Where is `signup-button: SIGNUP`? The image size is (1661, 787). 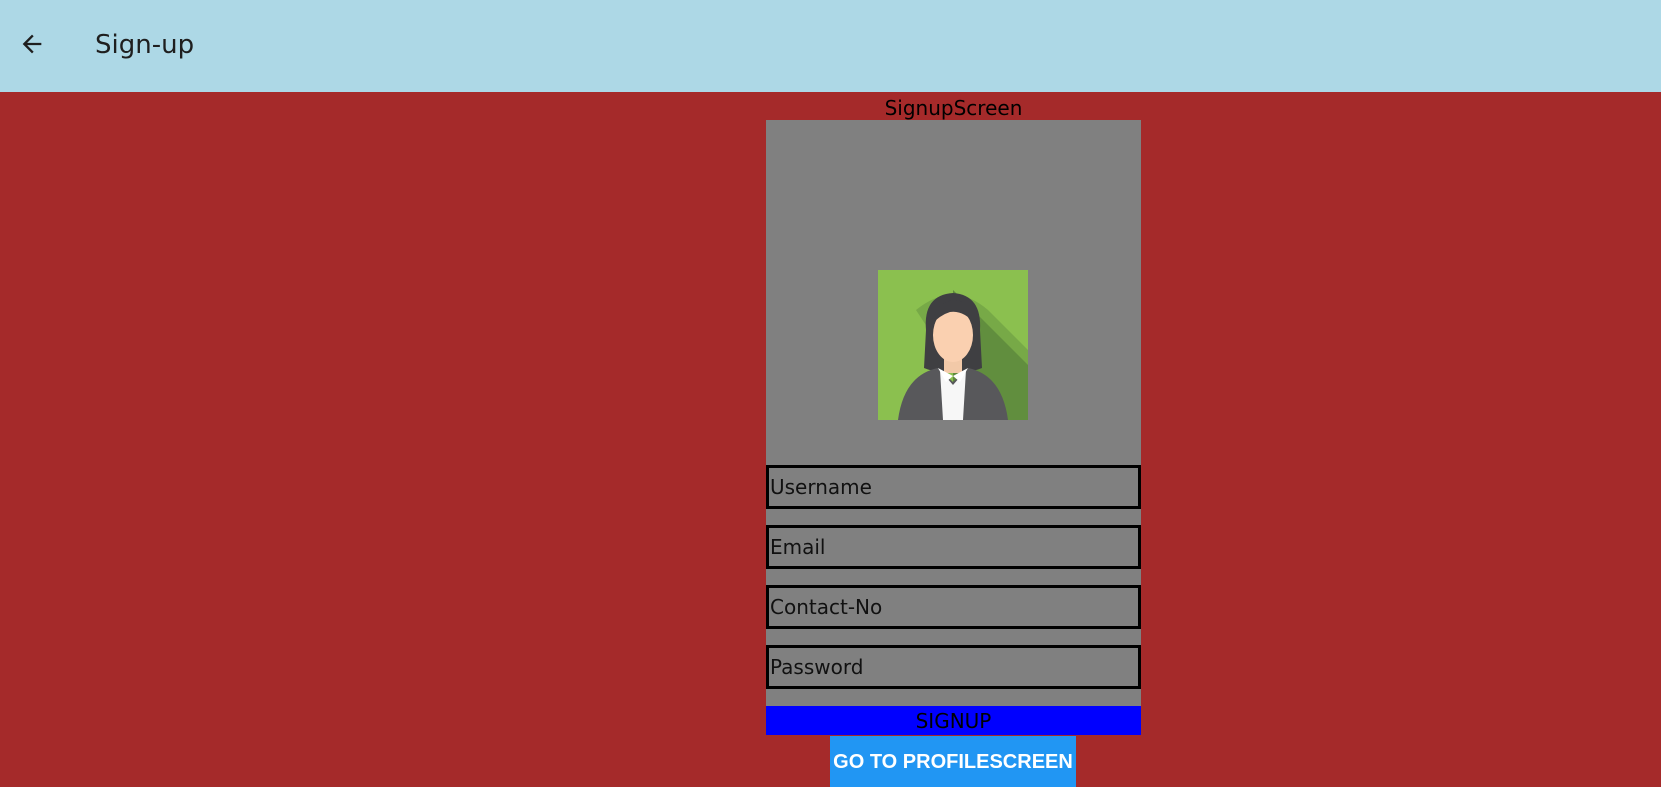 signup-button: SIGNUP is located at coordinates (953, 720).